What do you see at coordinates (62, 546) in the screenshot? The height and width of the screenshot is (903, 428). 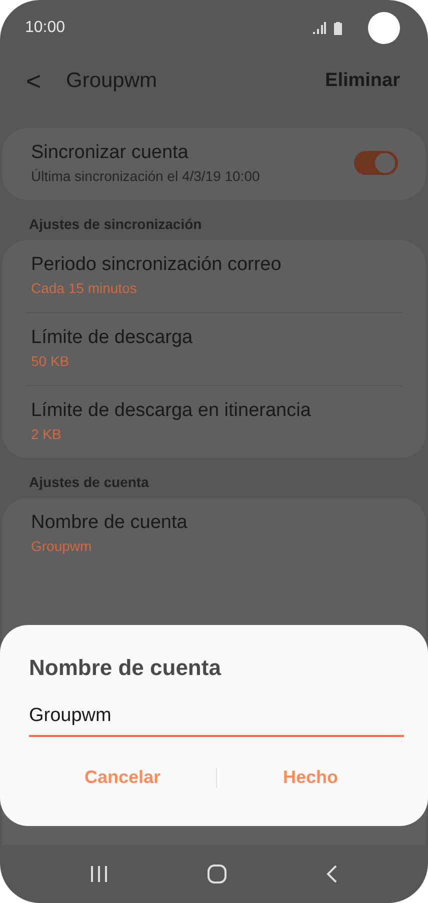 I see `setting-value: Groupwm` at bounding box center [62, 546].